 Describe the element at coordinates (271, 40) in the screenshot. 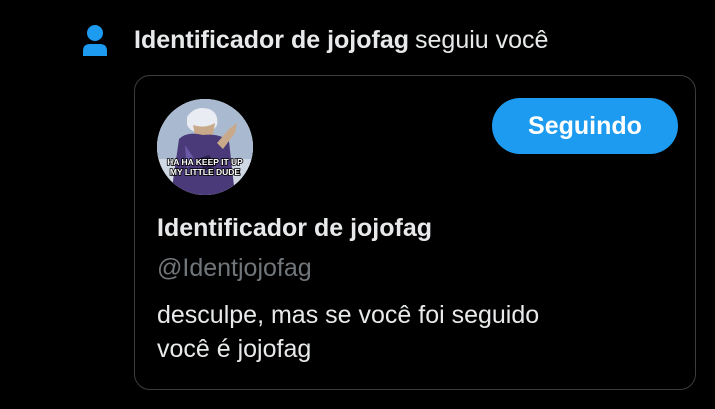

I see `notification-user-name: Identificador de jojofag` at that location.